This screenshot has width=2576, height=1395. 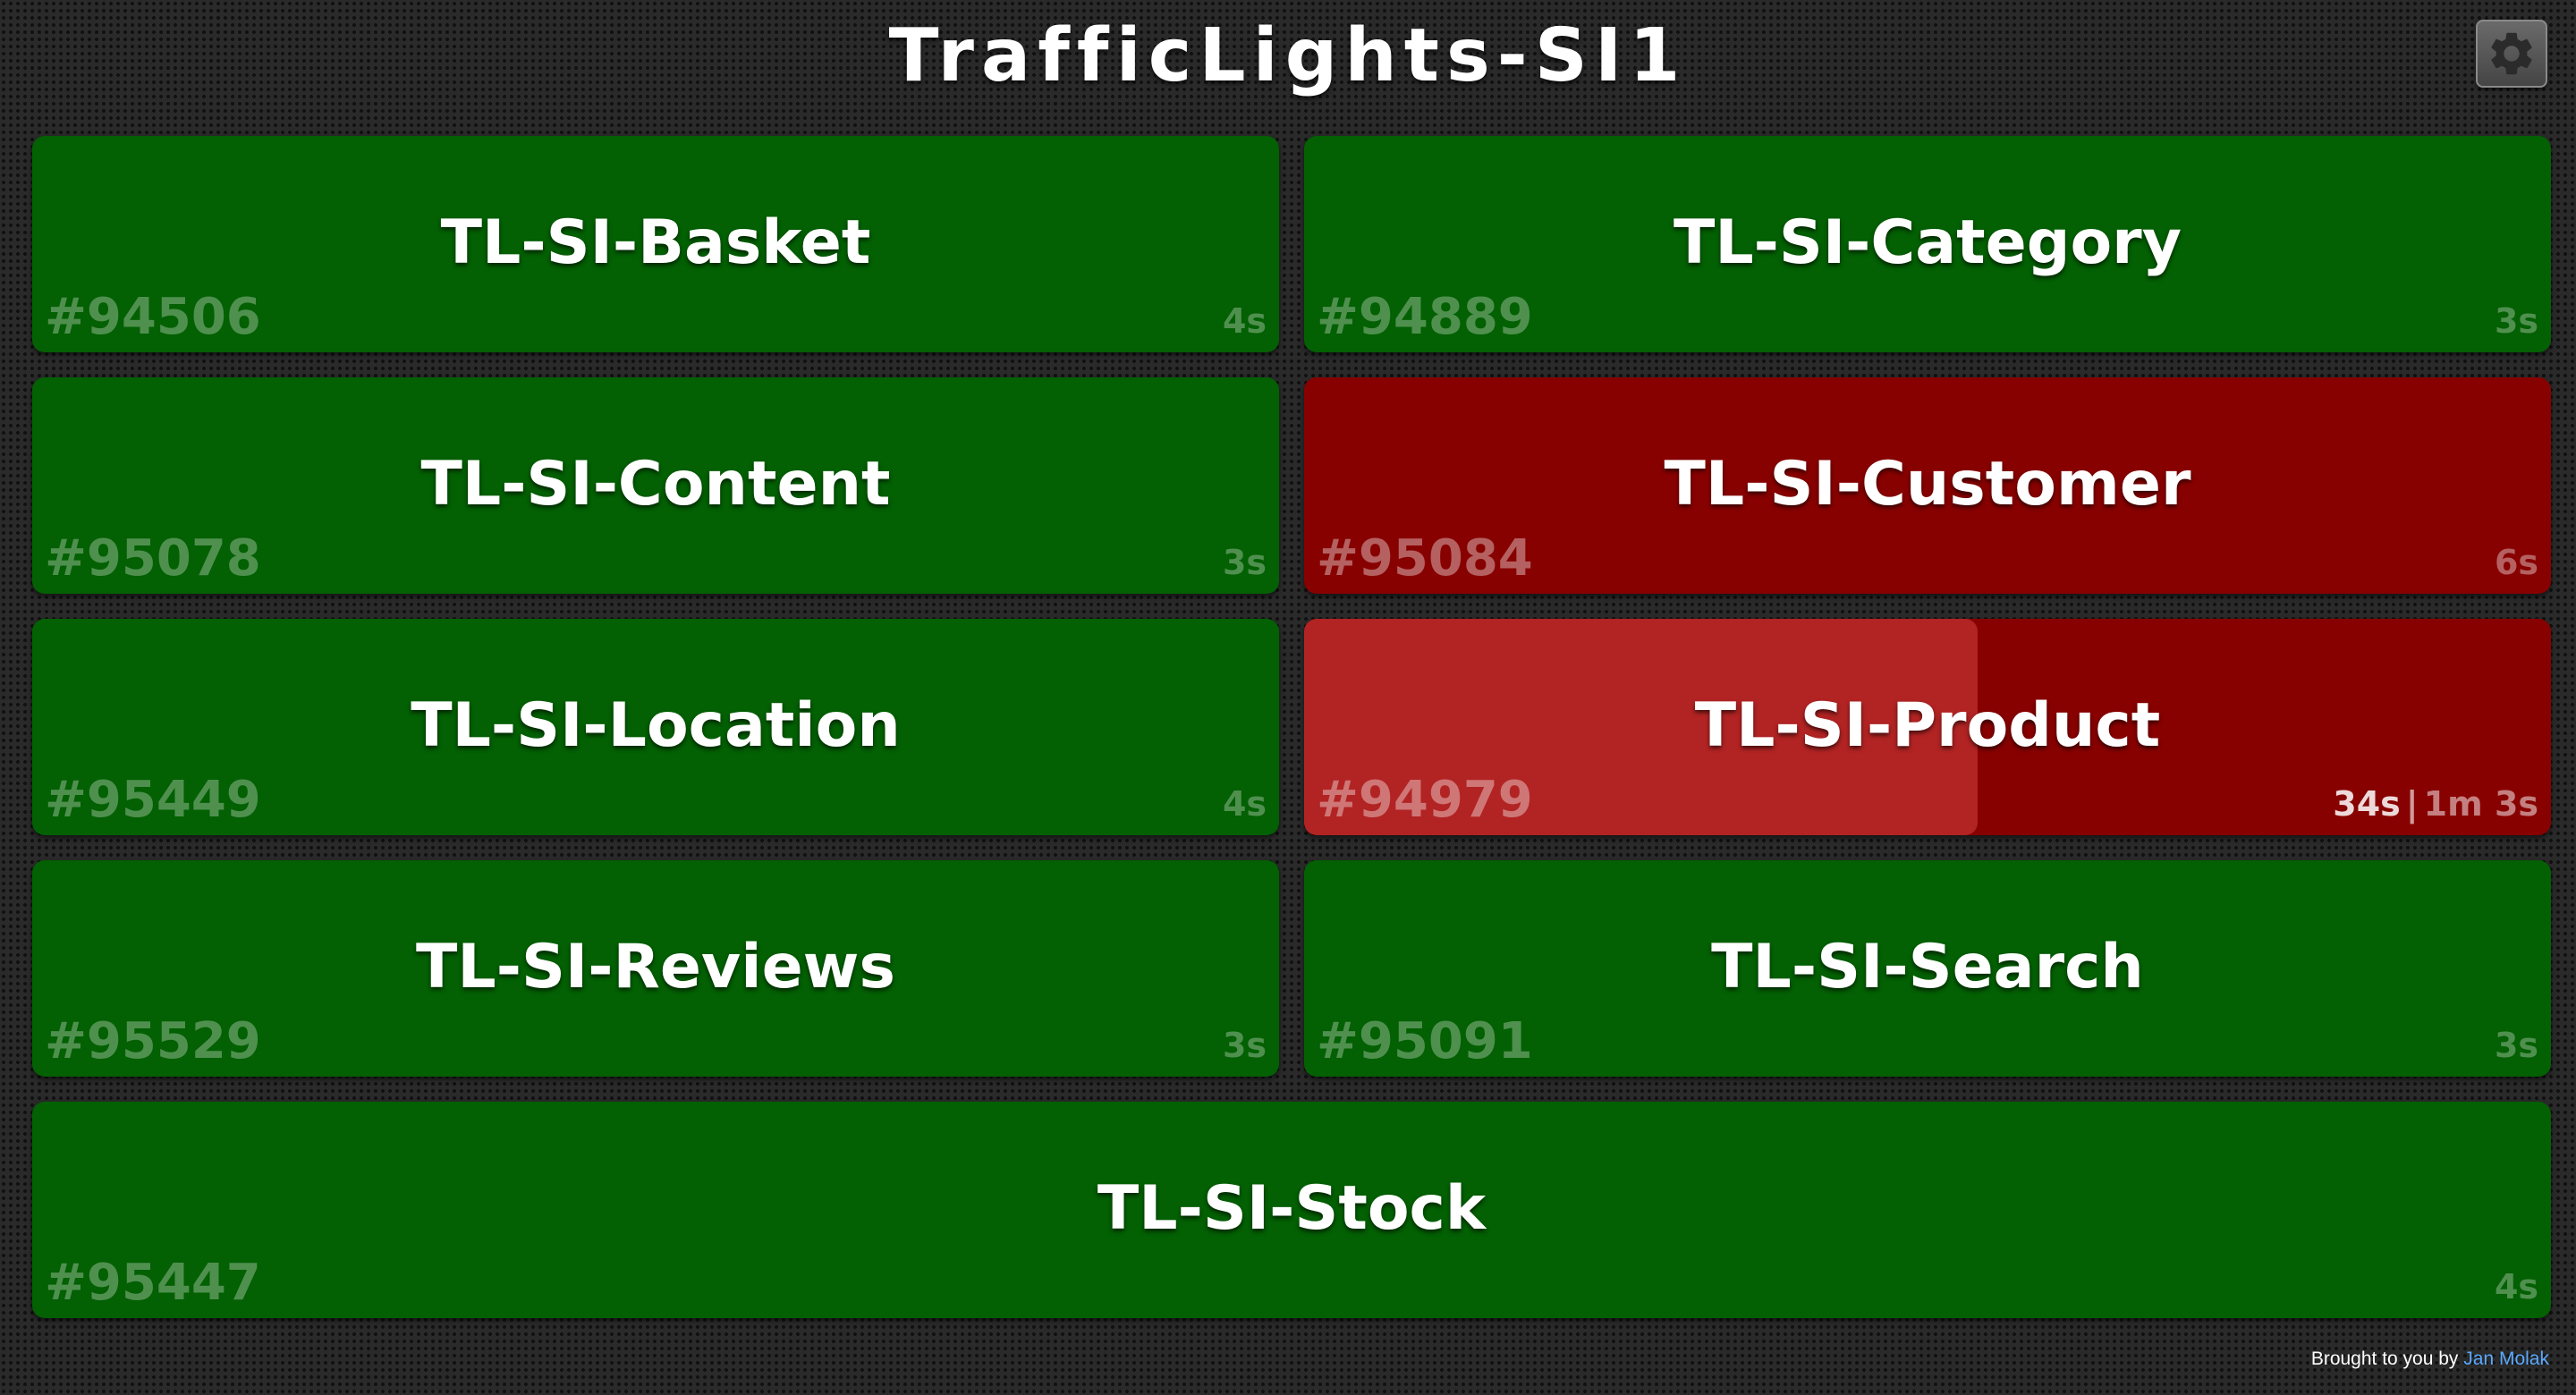 I want to click on elapsed-time: 34s, so click(x=2367, y=804).